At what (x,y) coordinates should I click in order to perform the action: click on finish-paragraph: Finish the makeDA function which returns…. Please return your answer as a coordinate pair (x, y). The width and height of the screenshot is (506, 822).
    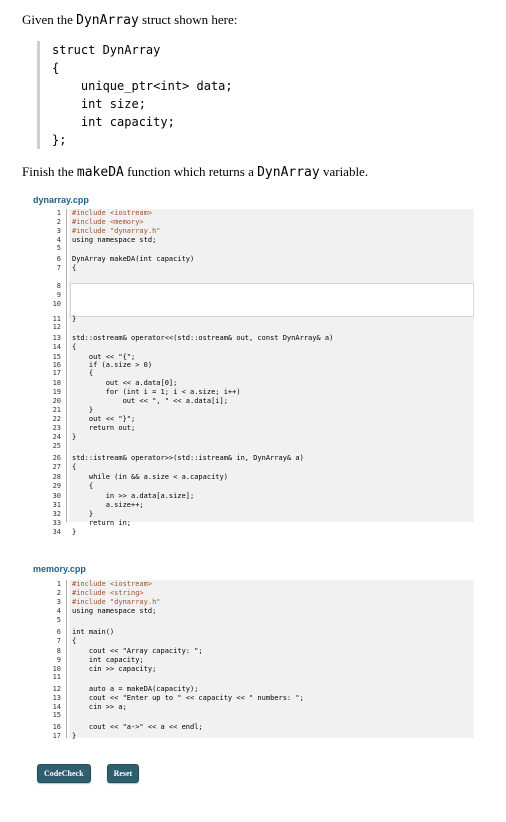
    Looking at the image, I should click on (195, 172).